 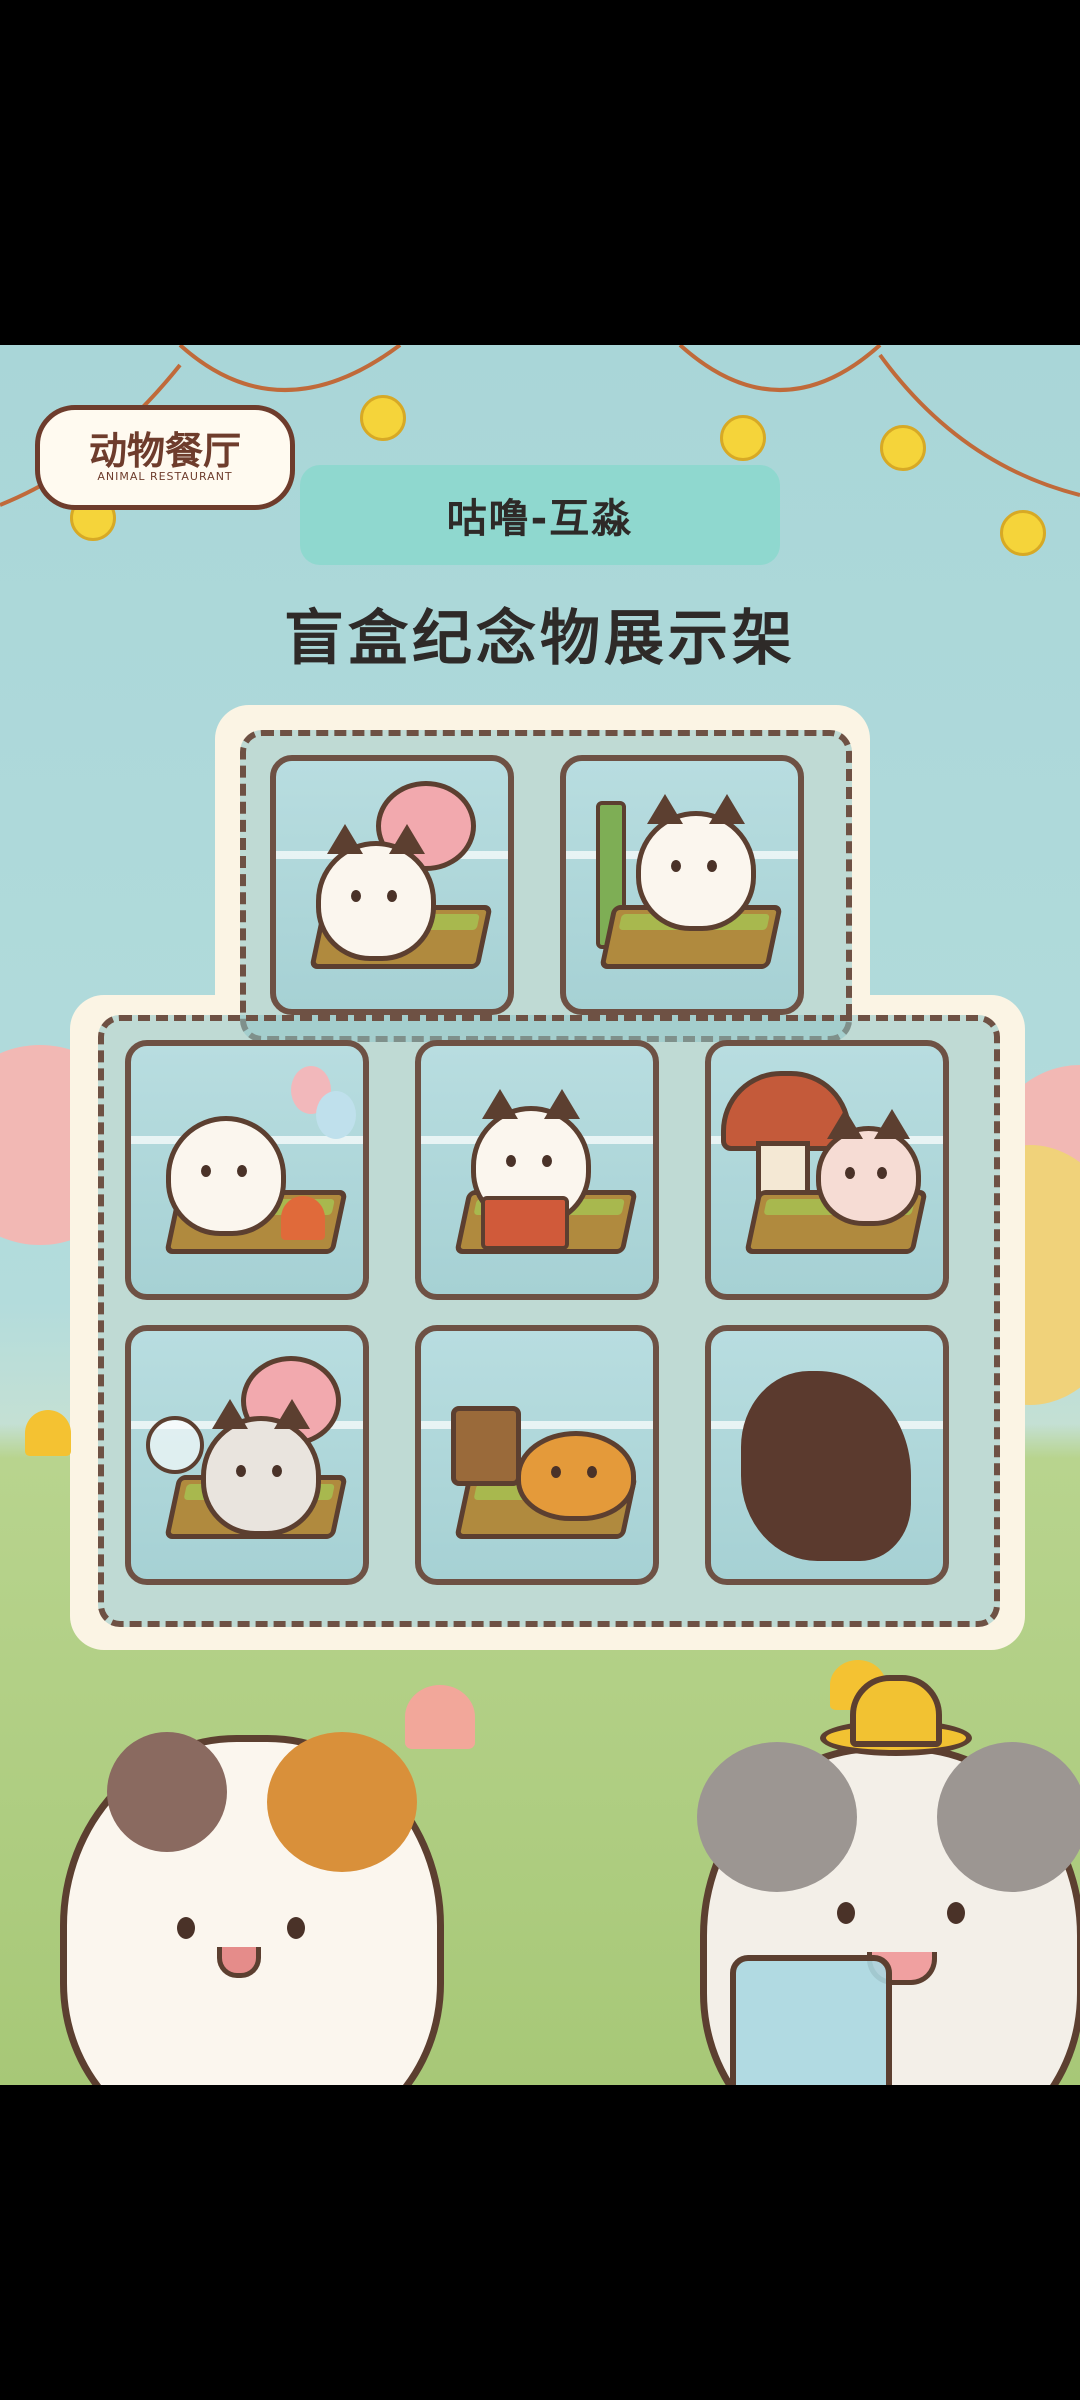 I want to click on souvenir-cell-locked, so click(x=827, y=1455).